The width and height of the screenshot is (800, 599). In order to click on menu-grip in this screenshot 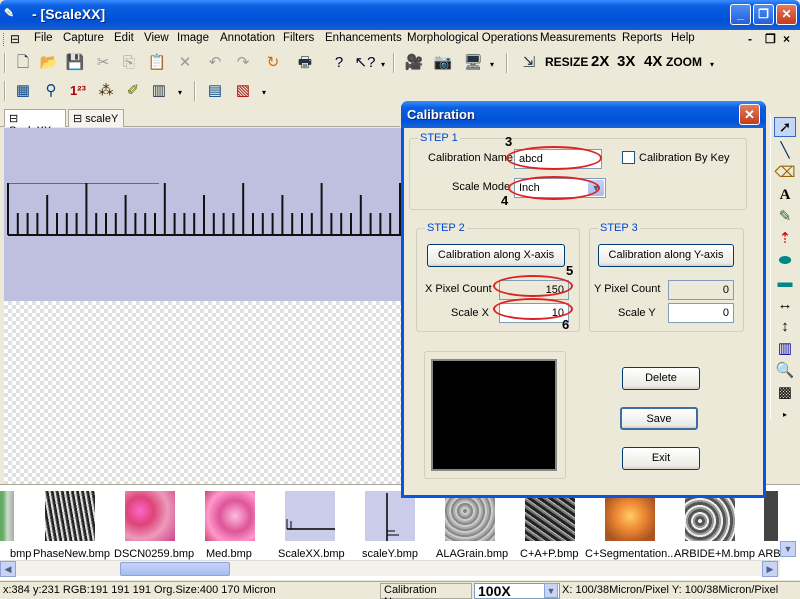, I will do `click(4, 39)`.